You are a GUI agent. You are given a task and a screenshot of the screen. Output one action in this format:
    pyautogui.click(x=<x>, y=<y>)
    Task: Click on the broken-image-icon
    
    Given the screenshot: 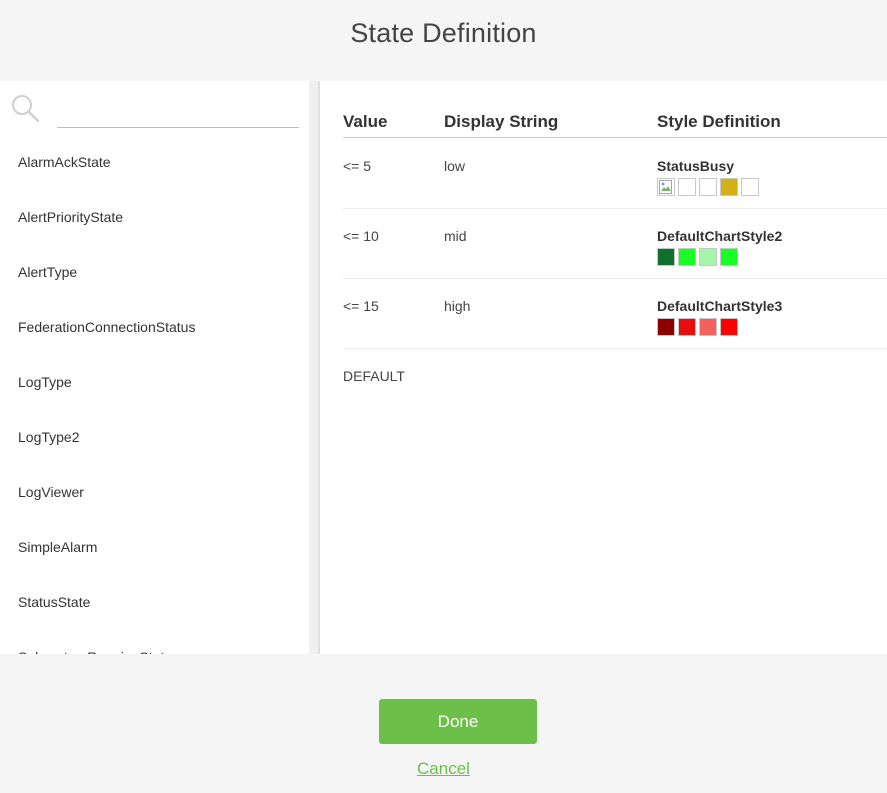 What is the action you would take?
    pyautogui.click(x=666, y=187)
    